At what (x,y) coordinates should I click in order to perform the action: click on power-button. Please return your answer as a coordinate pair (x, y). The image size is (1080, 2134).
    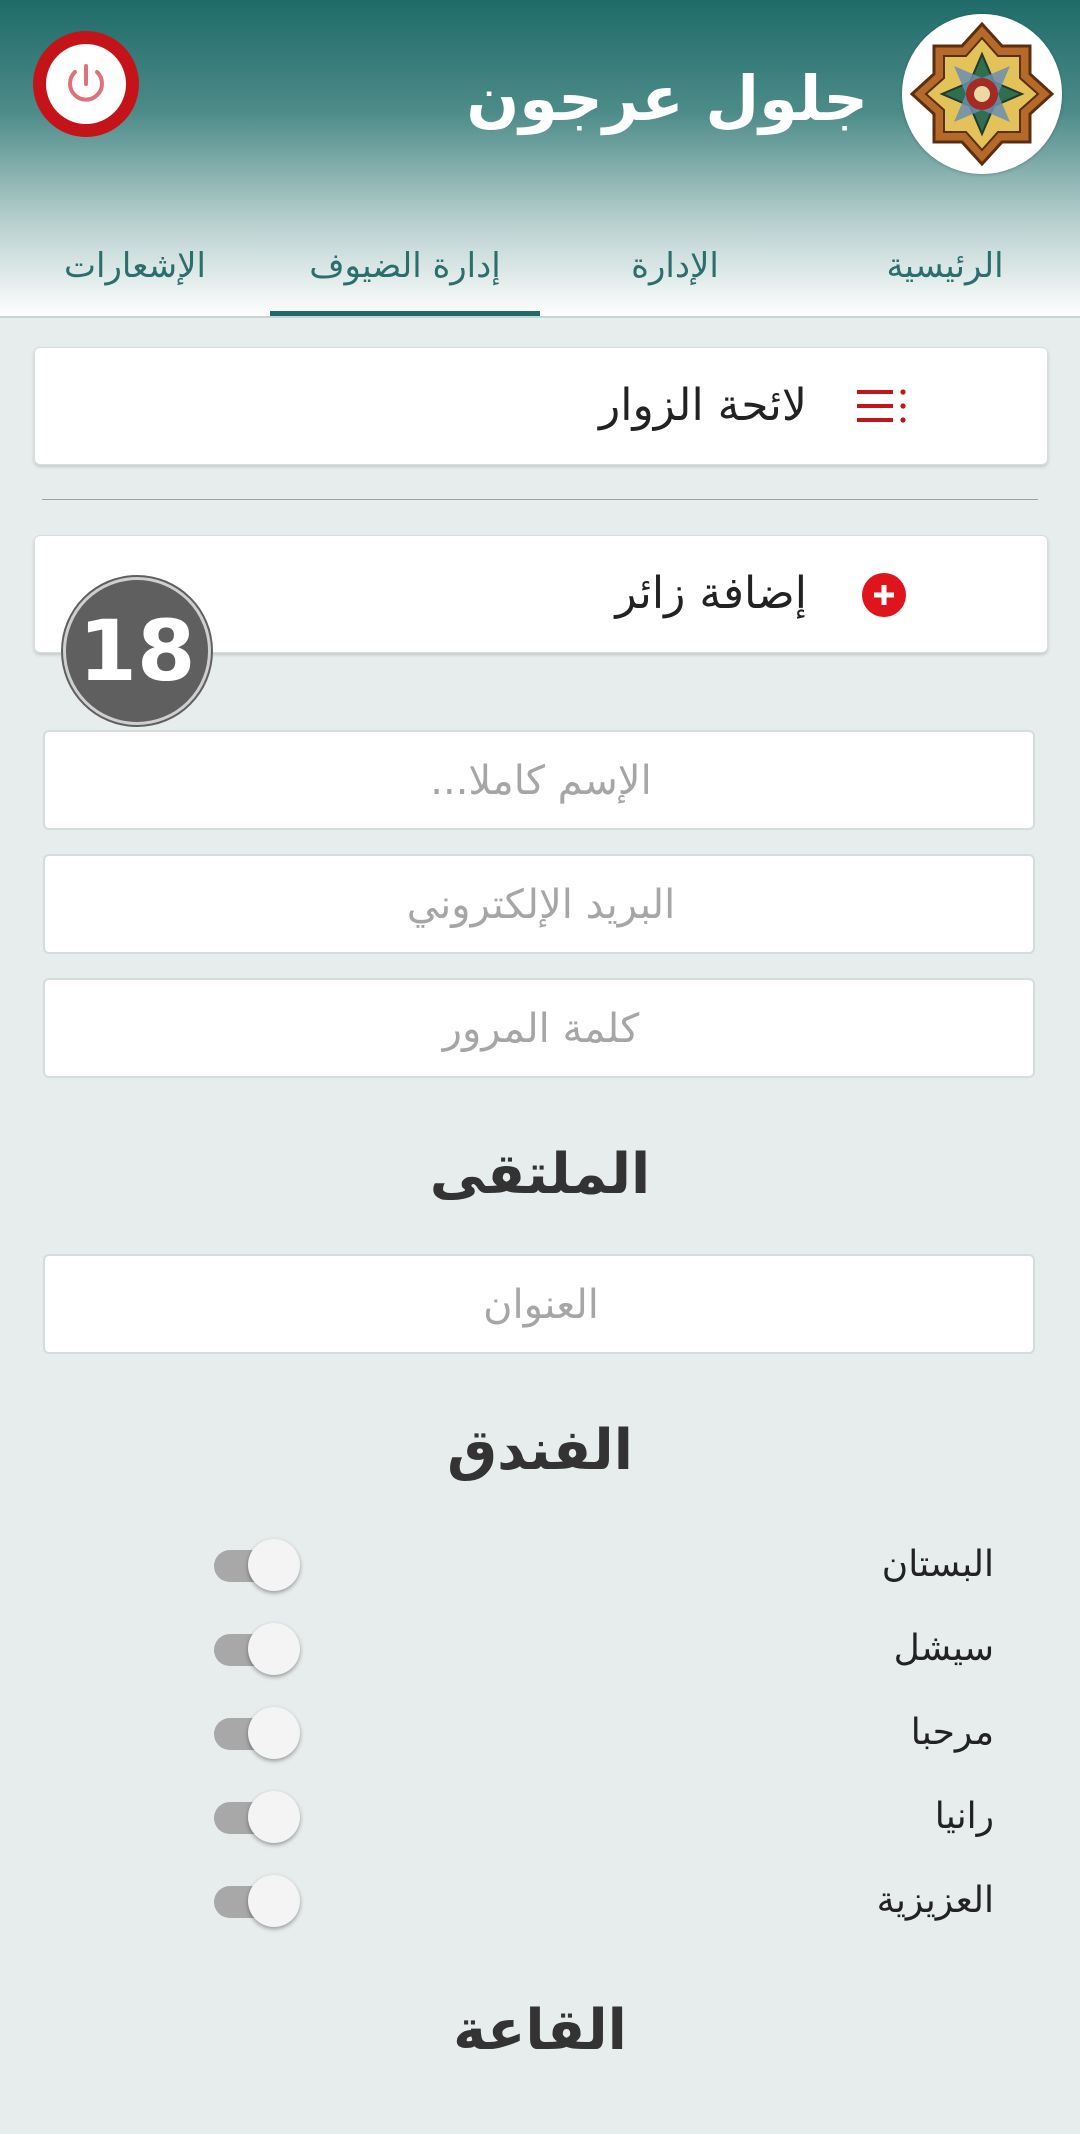
    Looking at the image, I should click on (86, 84).